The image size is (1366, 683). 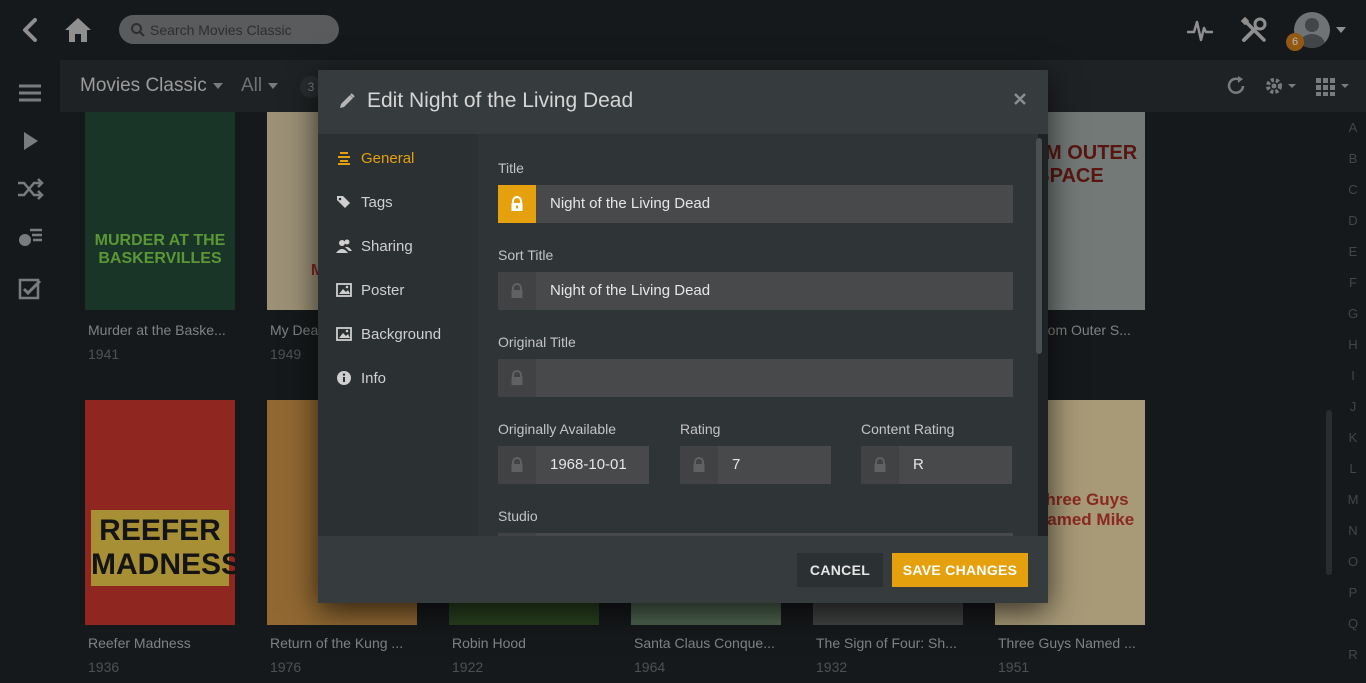 What do you see at coordinates (755, 291) in the screenshot?
I see `sort-title-field: Night of the Living Dead` at bounding box center [755, 291].